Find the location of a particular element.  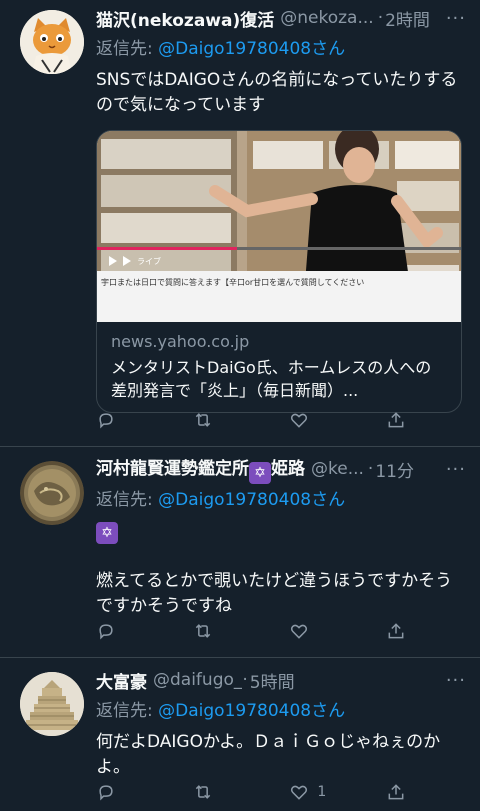

star-of-david-emoji: ✡ is located at coordinates (107, 533).